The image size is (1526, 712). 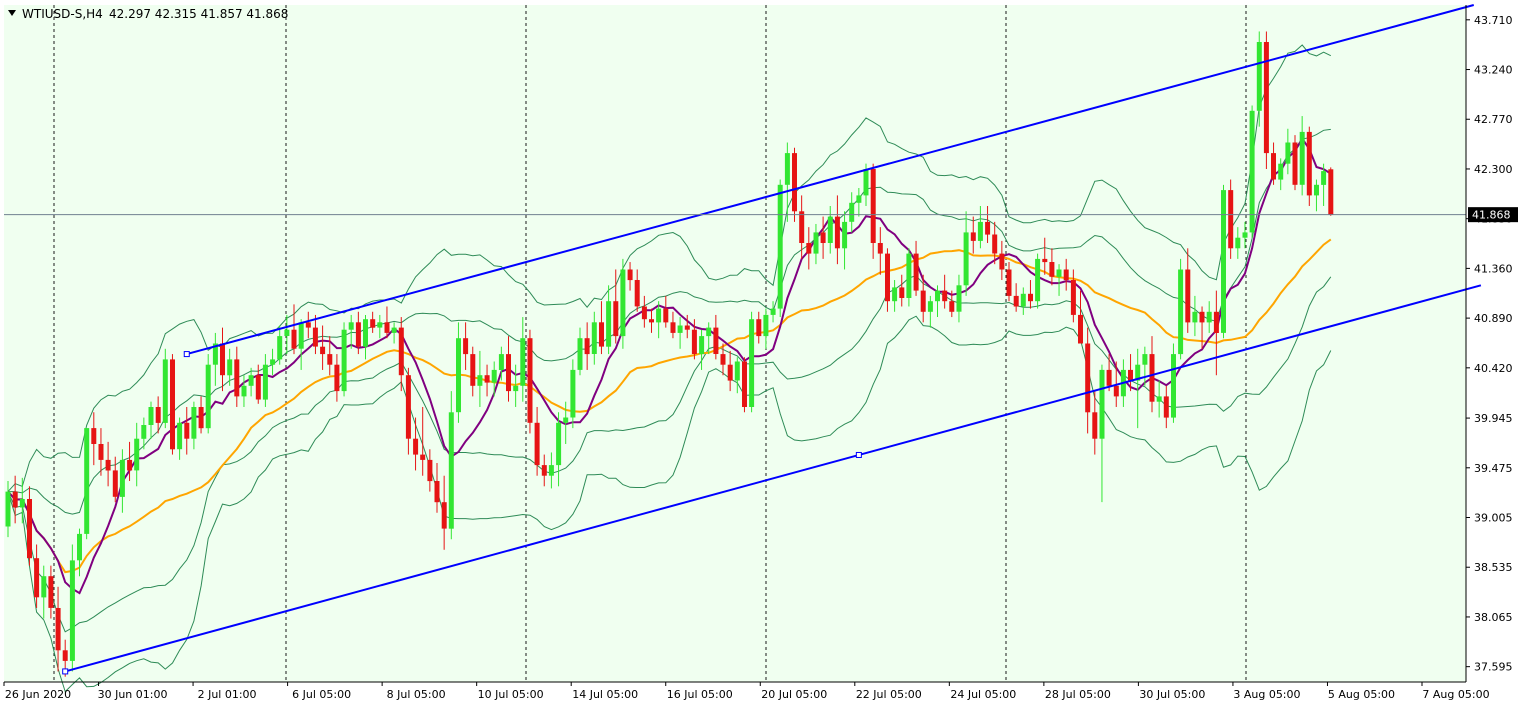 I want to click on channel-lower-line-anchor, so click(x=65, y=671).